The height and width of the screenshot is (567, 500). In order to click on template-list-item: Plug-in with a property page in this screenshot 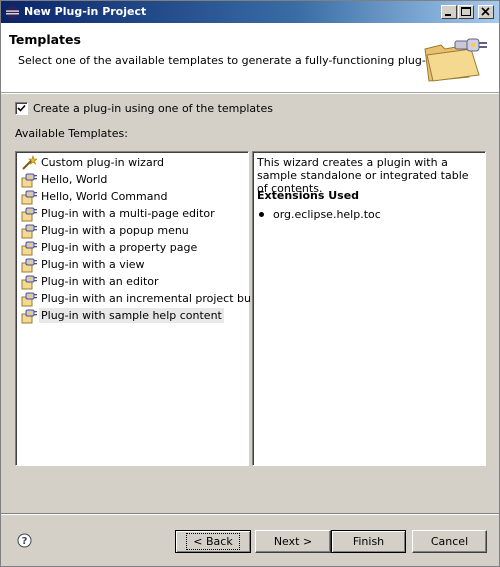, I will do `click(133, 247)`.